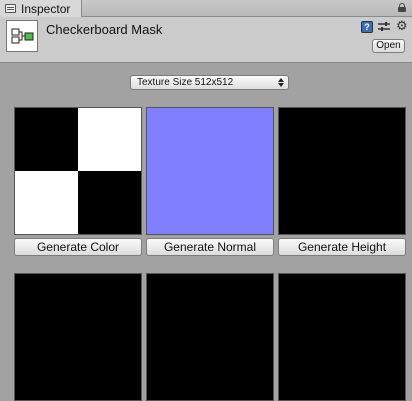 This screenshot has height=401, width=412. Describe the element at coordinates (403, 26) in the screenshot. I see `gear-icon: ⚙` at that location.